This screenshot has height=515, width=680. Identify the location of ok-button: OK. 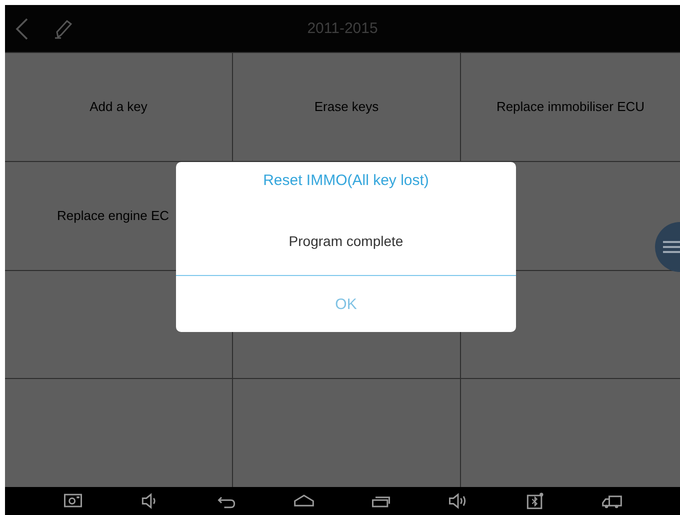
(346, 304).